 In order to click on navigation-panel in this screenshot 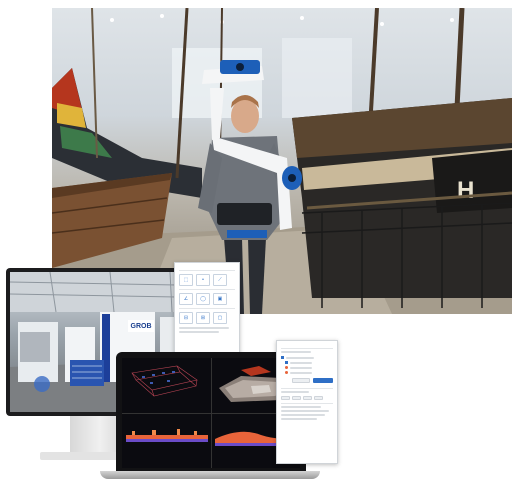, I will do `click(307, 402)`.